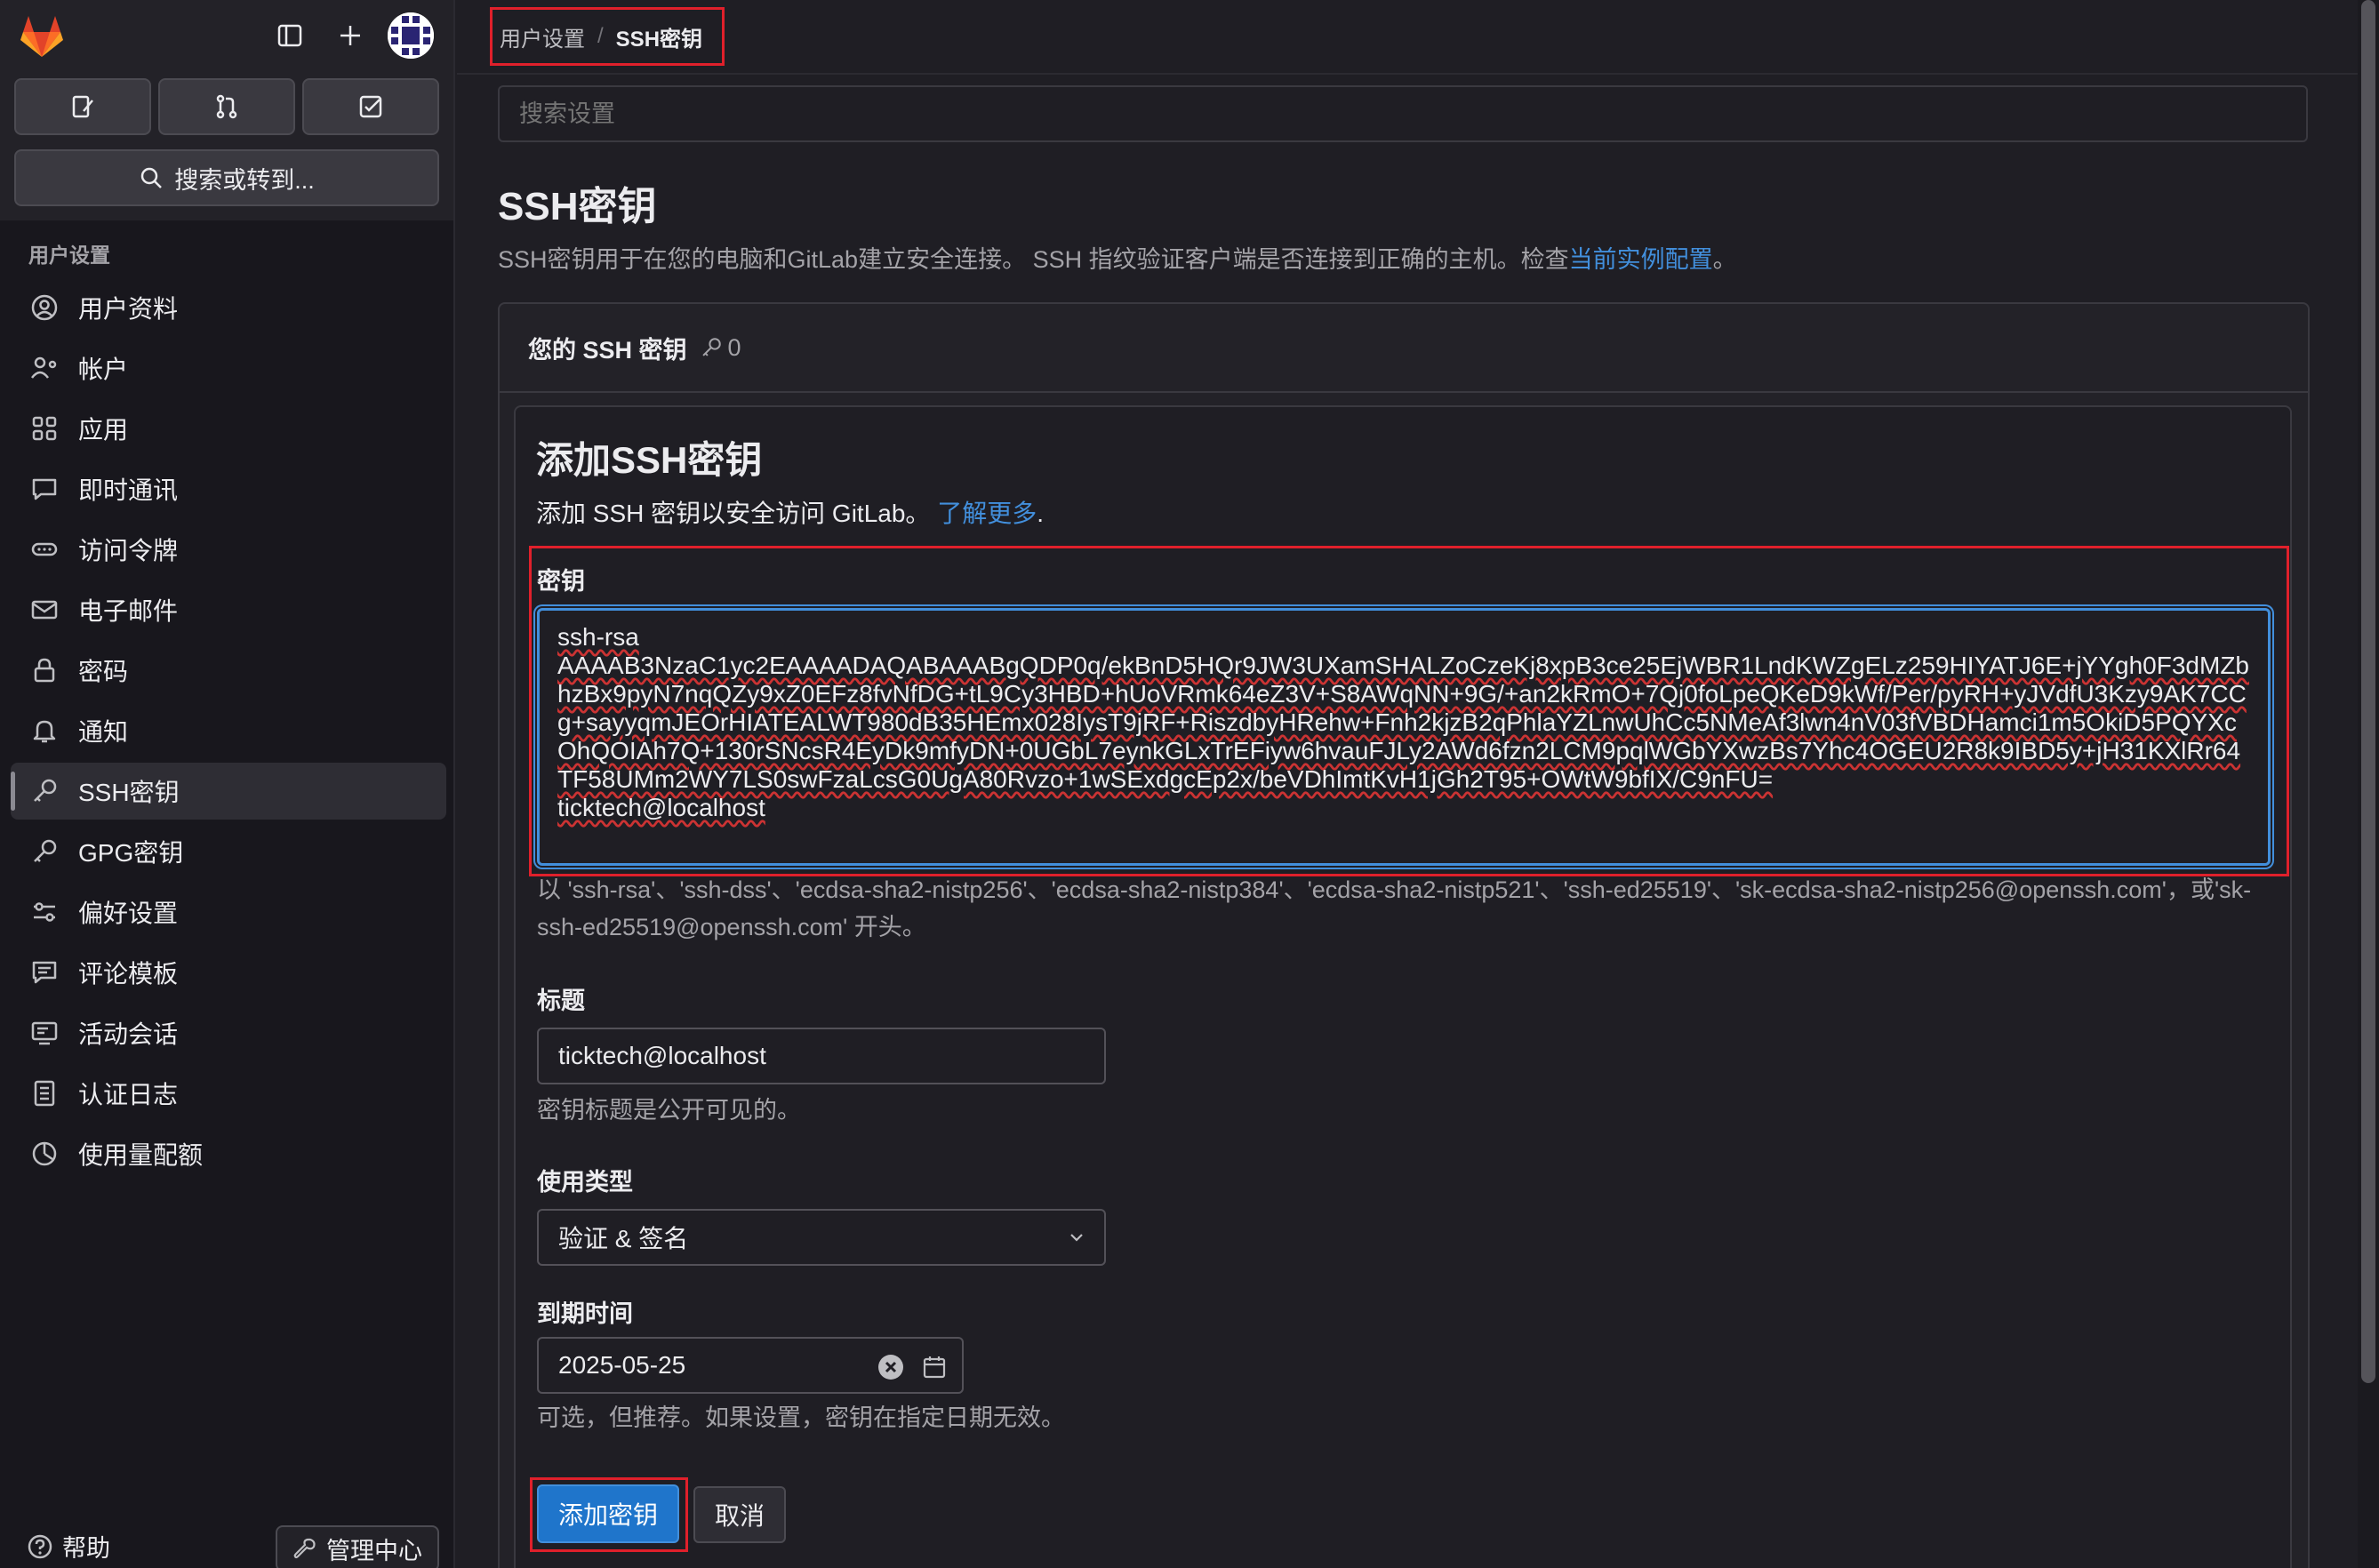 This screenshot has height=1568, width=2379. I want to click on sidebar-item-label: SSH密钥, so click(129, 792).